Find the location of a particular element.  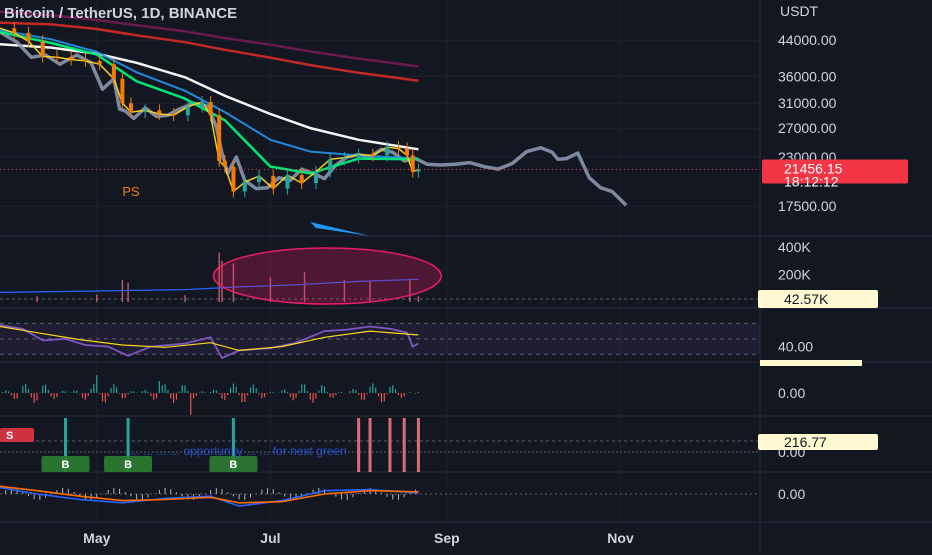

y-tick-label: 31000.00 is located at coordinates (807, 103).